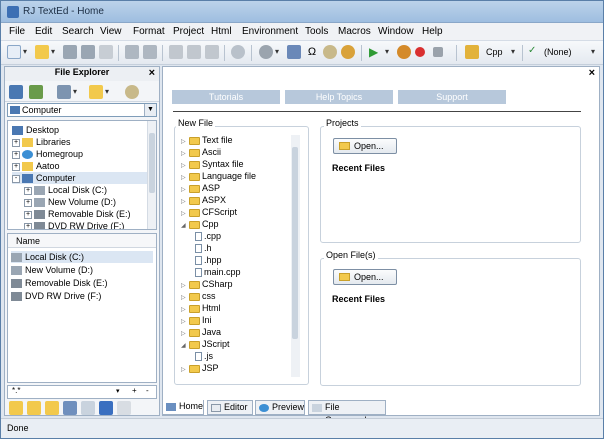  Describe the element at coordinates (452, 97) in the screenshot. I see `support-button: Support` at that location.